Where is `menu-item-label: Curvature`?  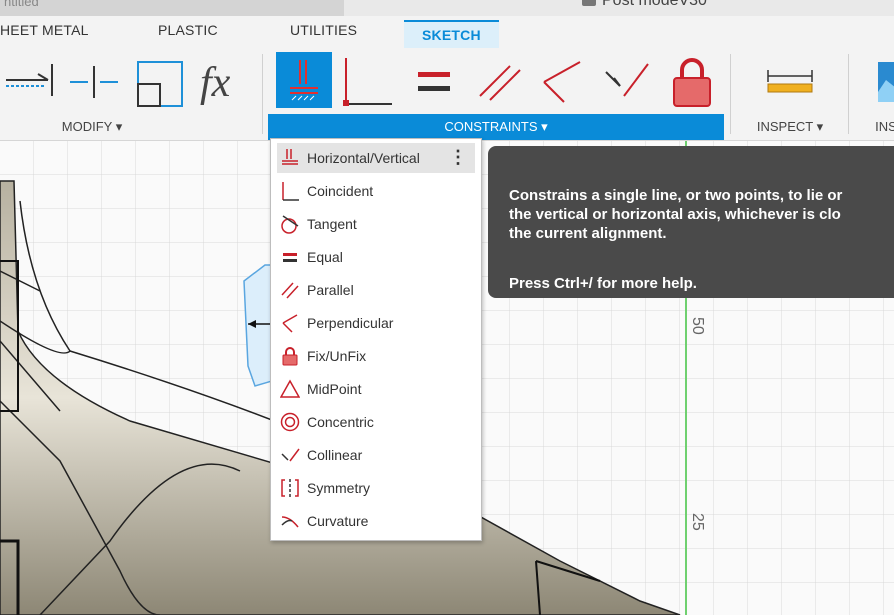 menu-item-label: Curvature is located at coordinates (338, 521).